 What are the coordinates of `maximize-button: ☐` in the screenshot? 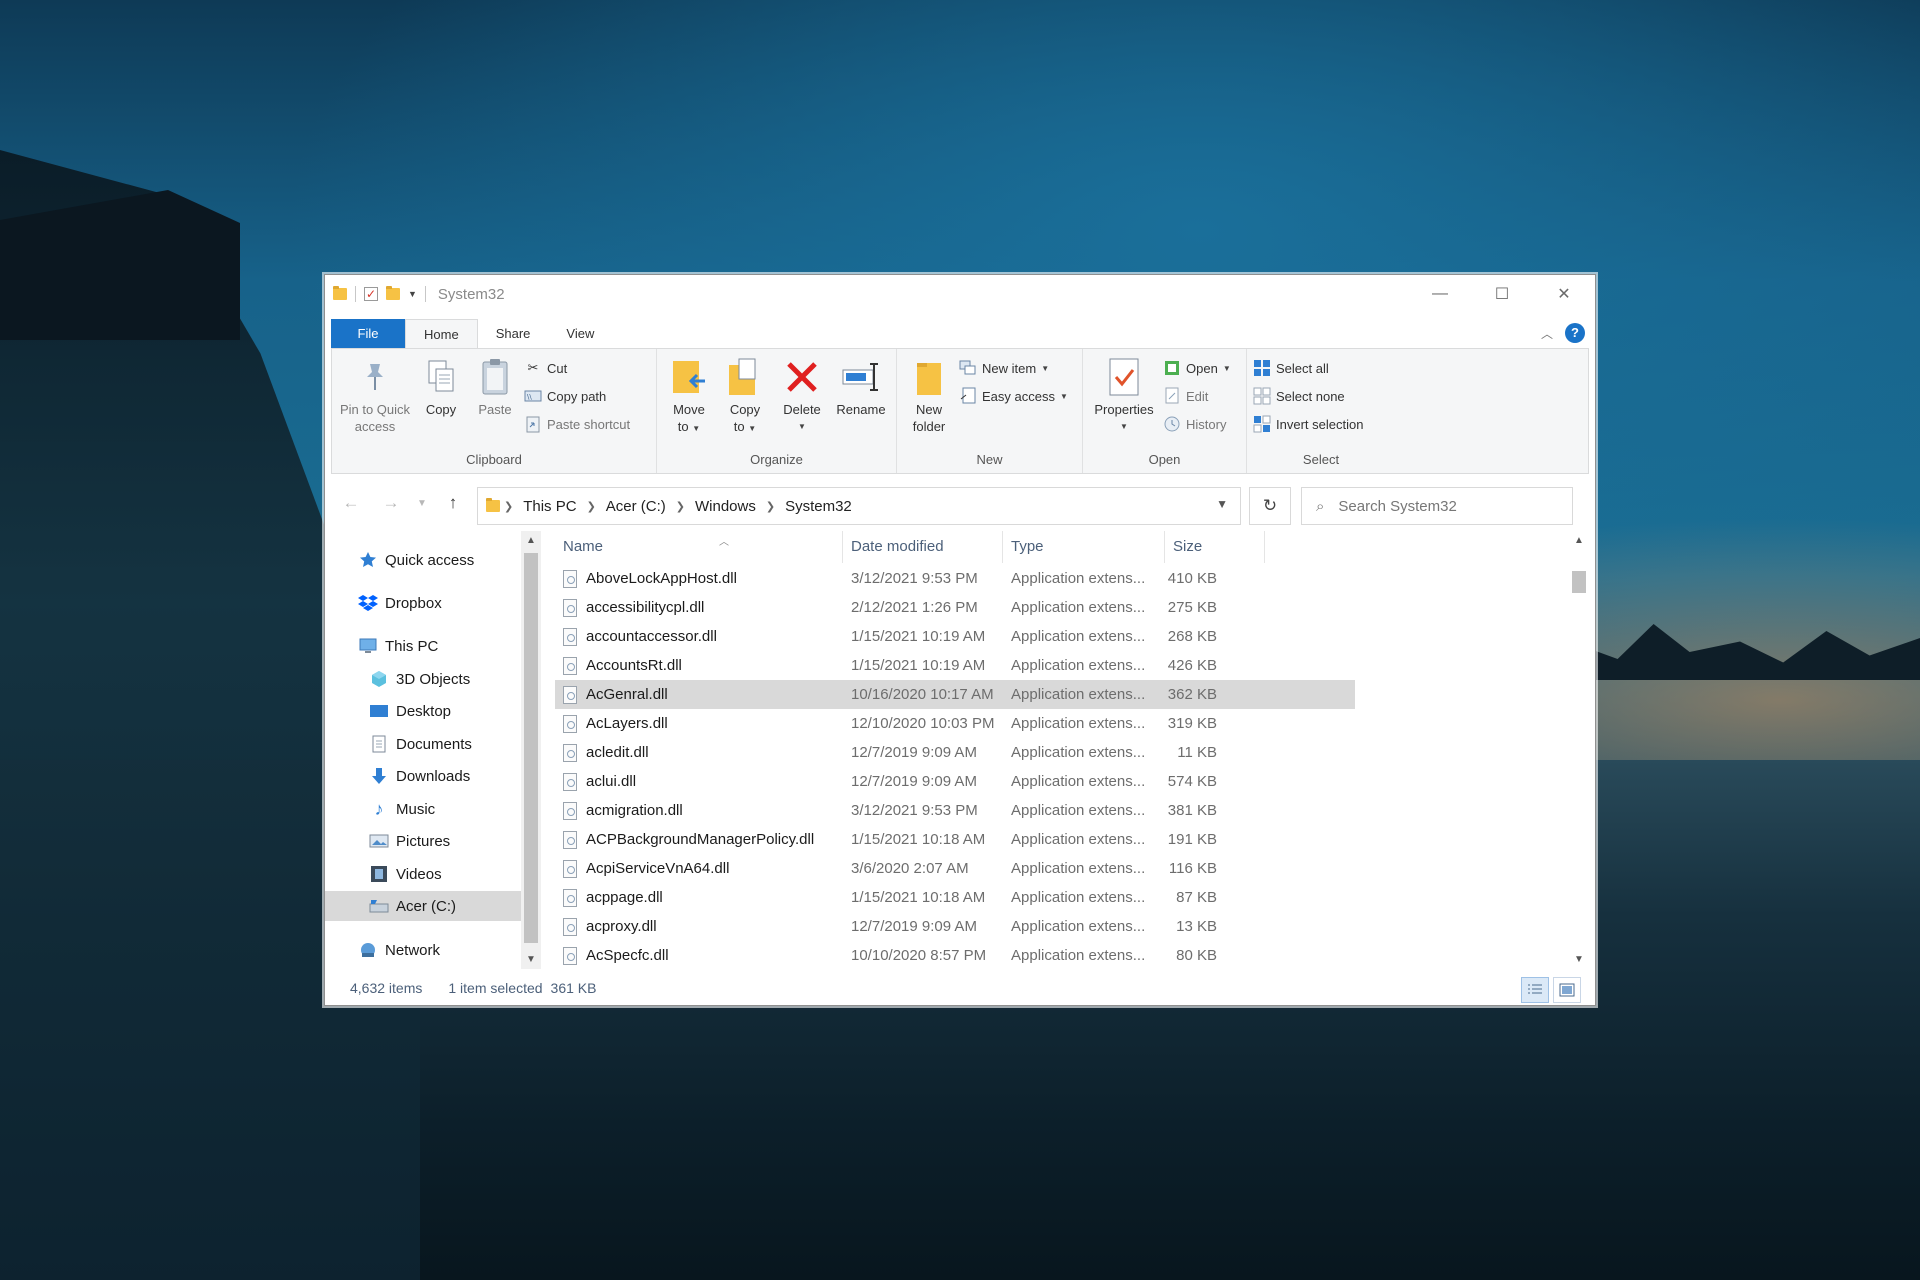 It's located at (1502, 294).